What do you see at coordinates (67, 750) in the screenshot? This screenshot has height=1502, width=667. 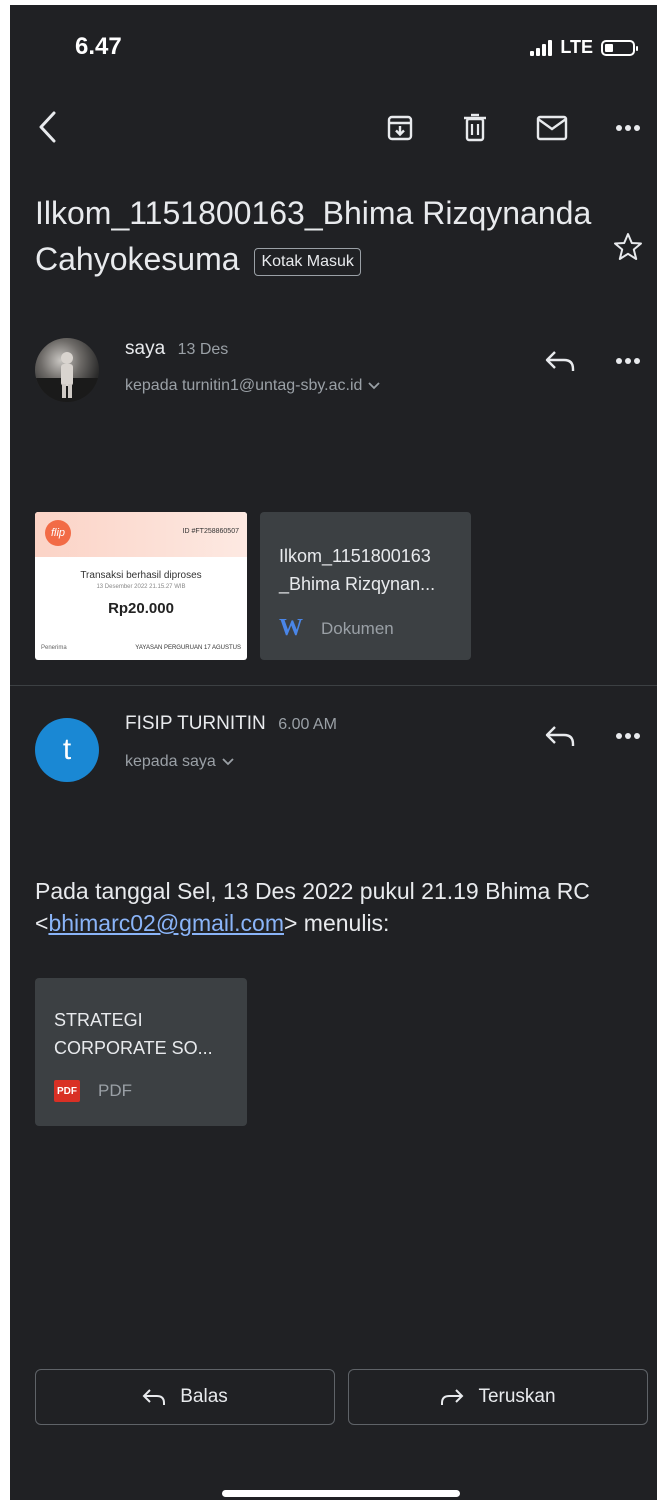 I see `sender-avatar: t` at bounding box center [67, 750].